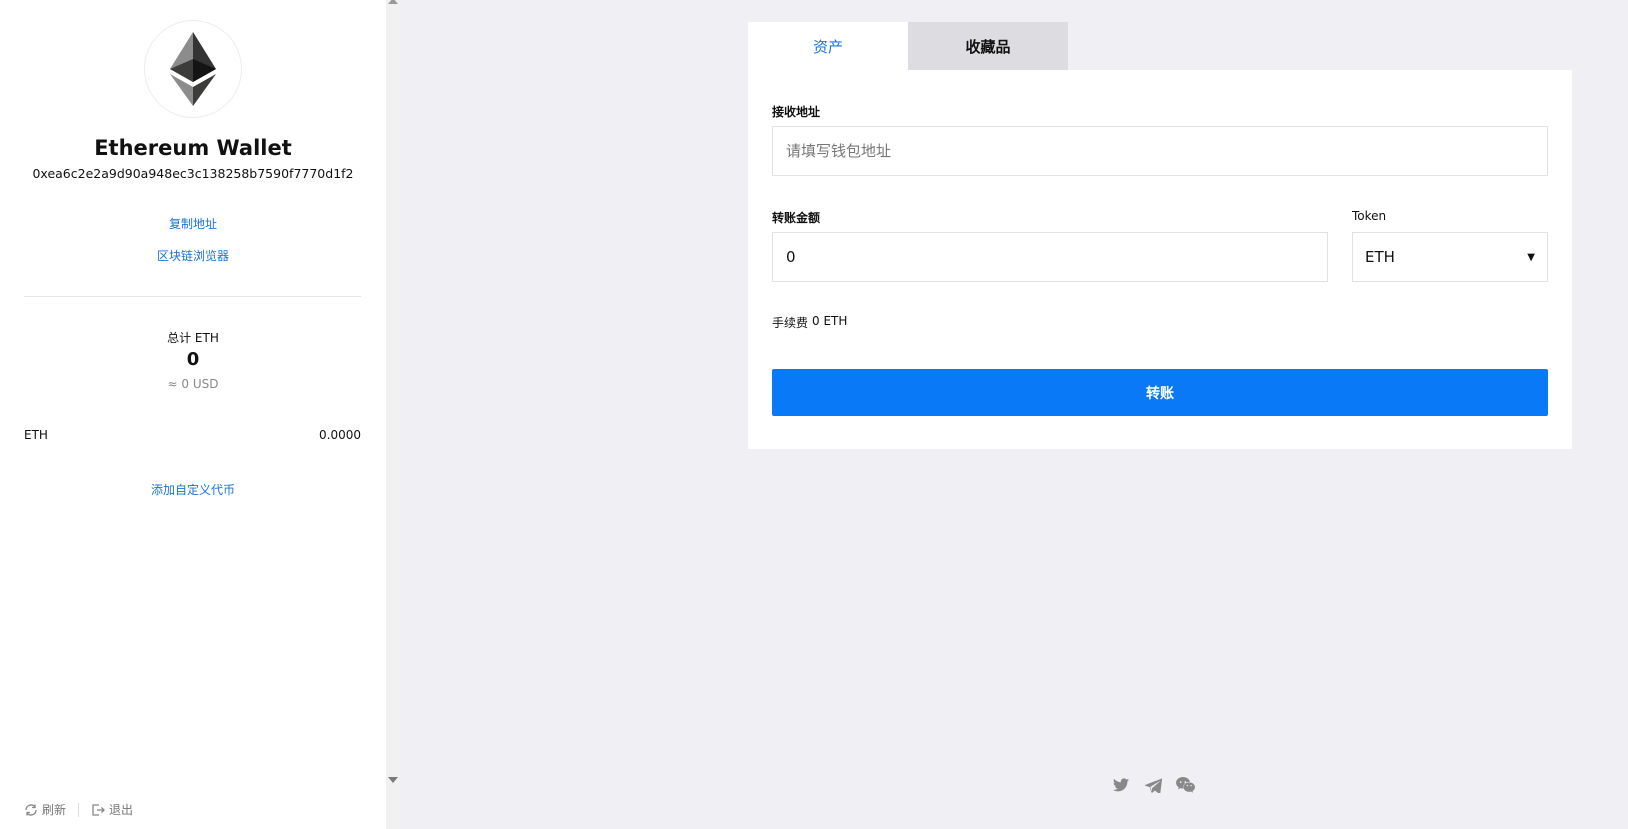 The height and width of the screenshot is (829, 1628). Describe the element at coordinates (1121, 785) in the screenshot. I see `twitter-icon` at that location.